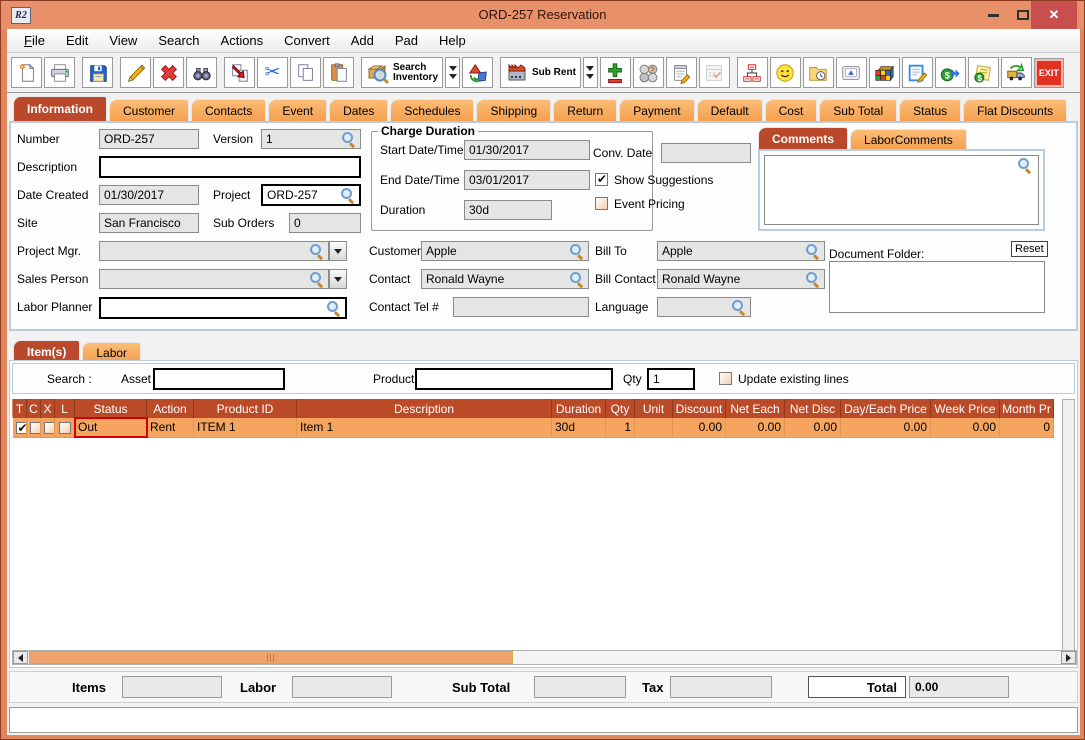  What do you see at coordinates (1068, 525) in the screenshot?
I see `vertical-scrollbar` at bounding box center [1068, 525].